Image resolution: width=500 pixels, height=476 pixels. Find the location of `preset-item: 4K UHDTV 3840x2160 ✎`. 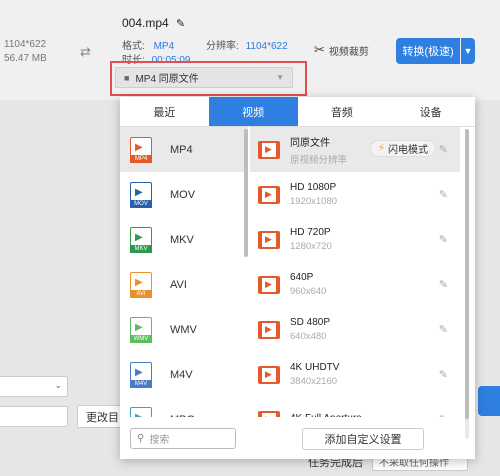

preset-item: 4K UHDTV 3840x2160 ✎ is located at coordinates (355, 374).